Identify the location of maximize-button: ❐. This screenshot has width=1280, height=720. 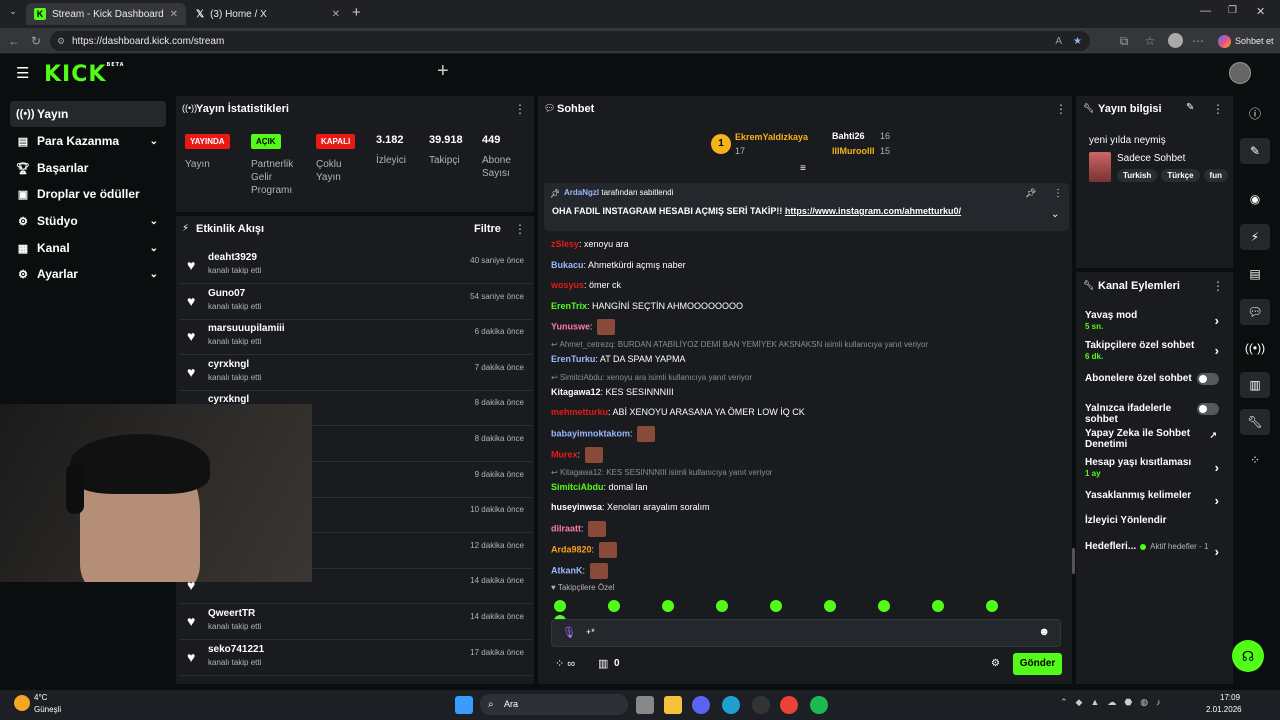
(1232, 10).